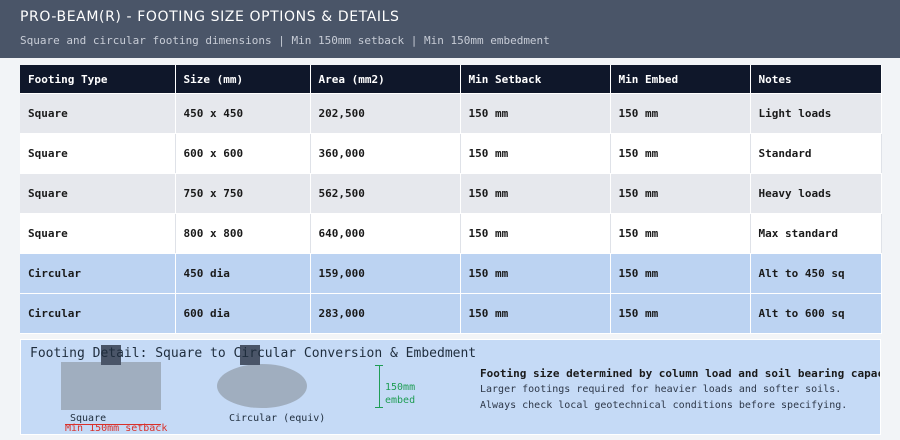 The width and height of the screenshot is (900, 440). What do you see at coordinates (243, 233) in the screenshot?
I see `cell-size: 800 x 800` at bounding box center [243, 233].